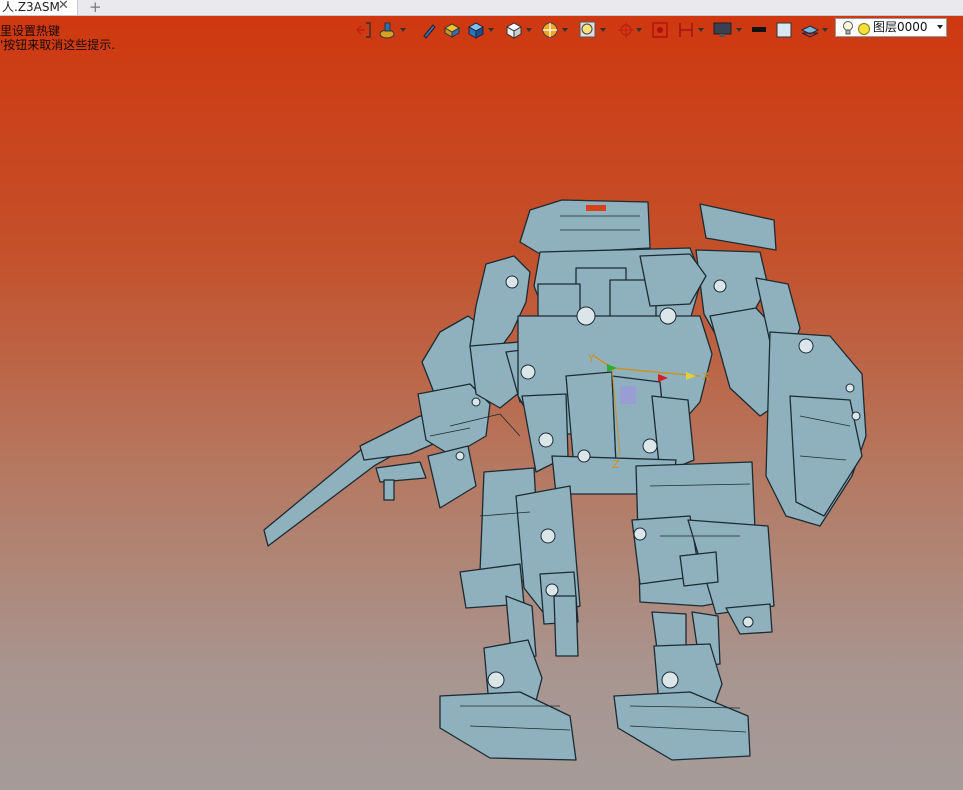 This screenshot has width=963, height=790. Describe the element at coordinates (31, 7) in the screenshot. I see `document-tab-title: 人.Z3ASM` at that location.